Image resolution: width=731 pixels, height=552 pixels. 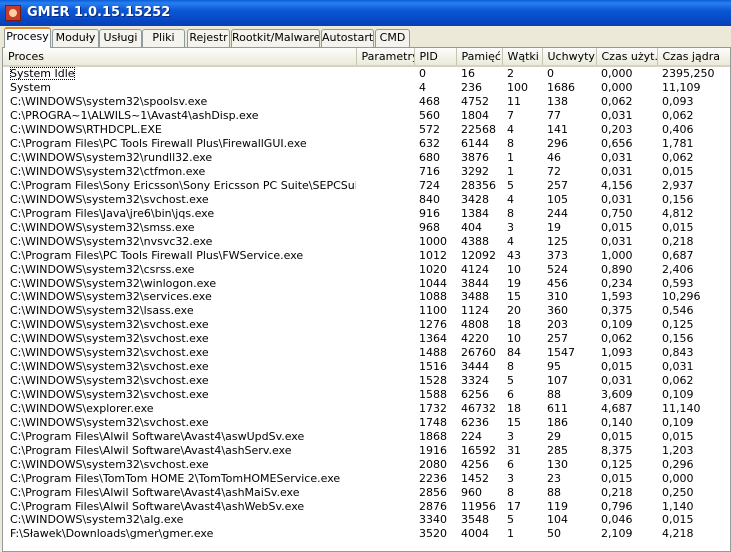 What do you see at coordinates (617, 422) in the screenshot?
I see `process-user-time: 0,140` at bounding box center [617, 422].